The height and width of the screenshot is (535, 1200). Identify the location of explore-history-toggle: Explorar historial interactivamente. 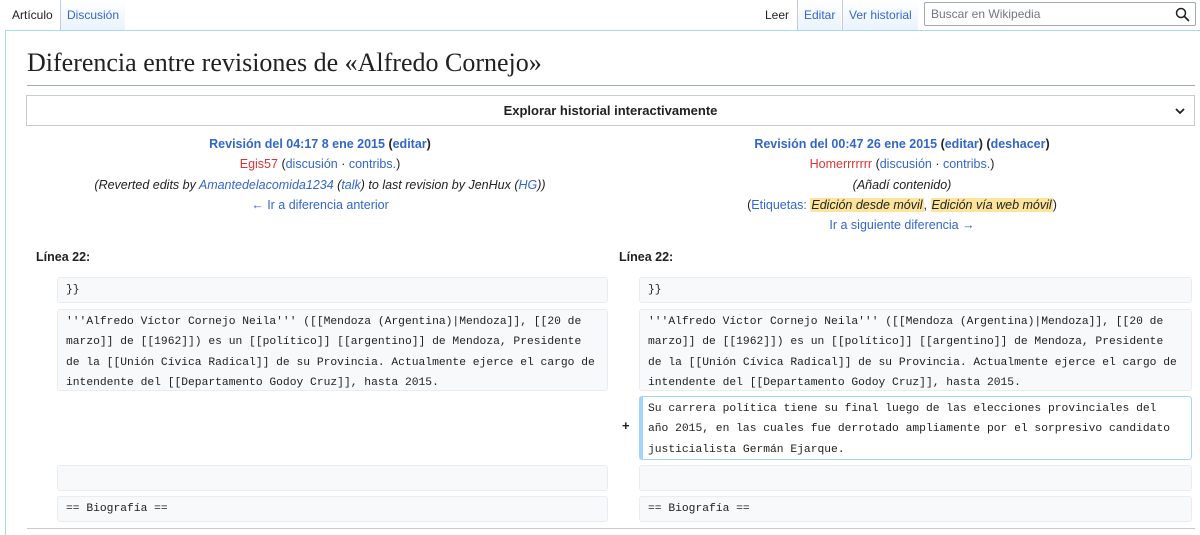
(610, 110).